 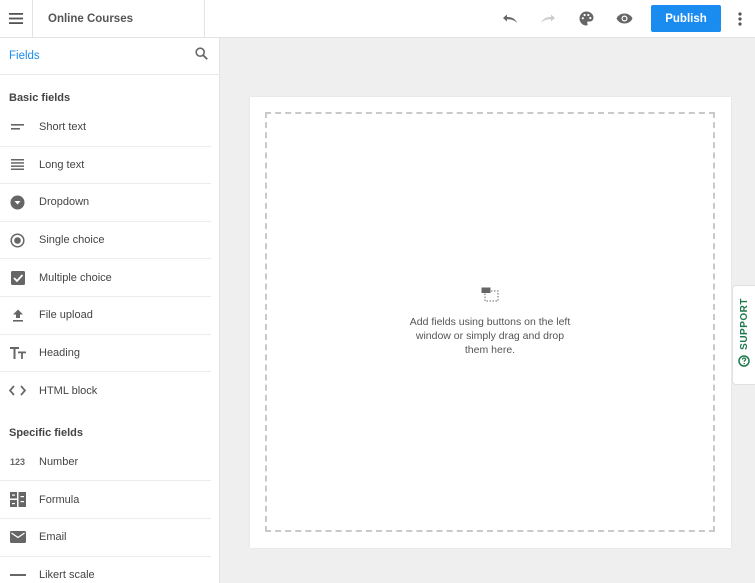 What do you see at coordinates (740, 19) in the screenshot?
I see `more-vertical-icon` at bounding box center [740, 19].